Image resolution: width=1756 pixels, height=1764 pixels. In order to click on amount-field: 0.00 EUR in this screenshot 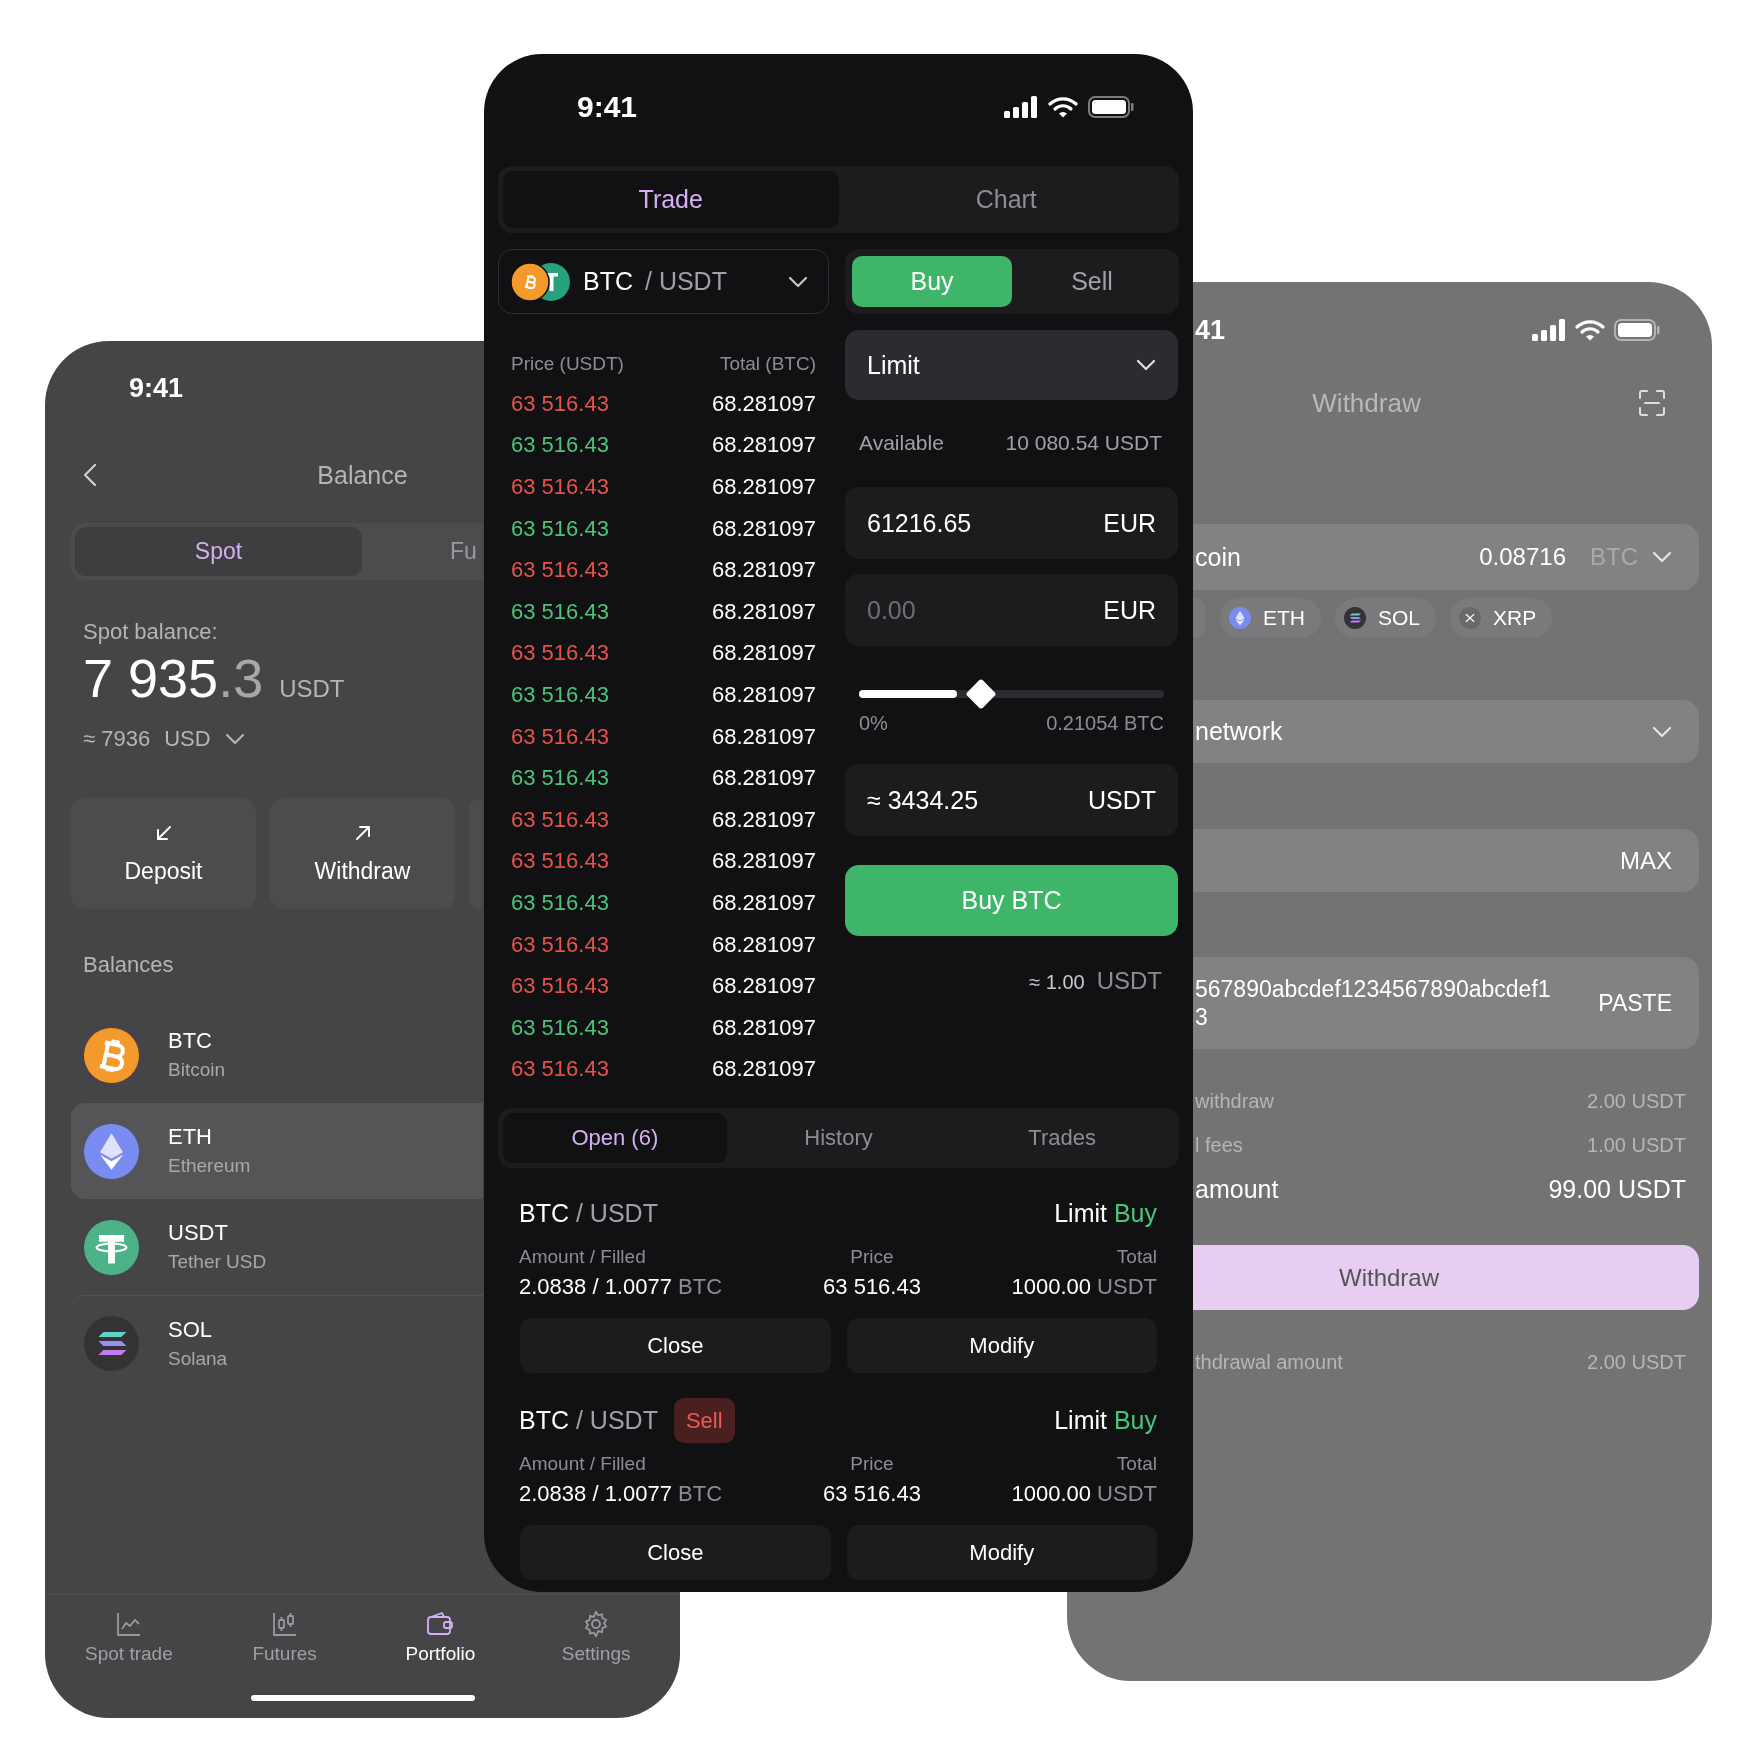, I will do `click(1011, 610)`.